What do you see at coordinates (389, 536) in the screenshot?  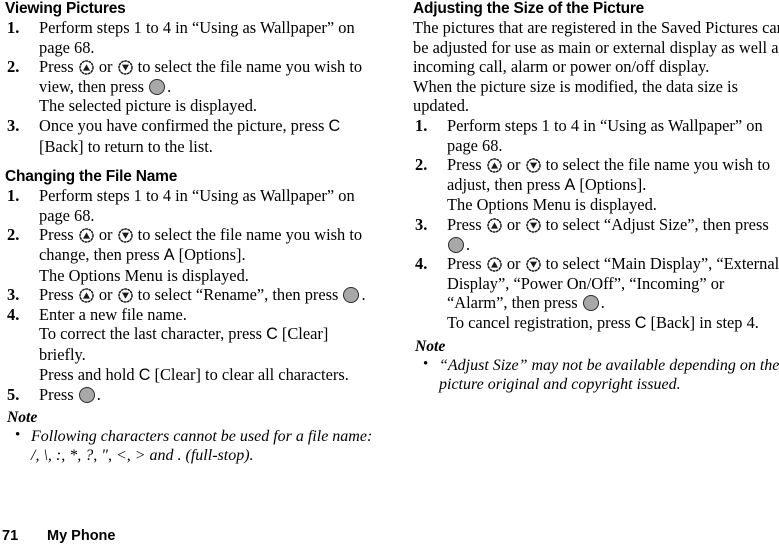 I see `page-footer: 71 My Phone` at bounding box center [389, 536].